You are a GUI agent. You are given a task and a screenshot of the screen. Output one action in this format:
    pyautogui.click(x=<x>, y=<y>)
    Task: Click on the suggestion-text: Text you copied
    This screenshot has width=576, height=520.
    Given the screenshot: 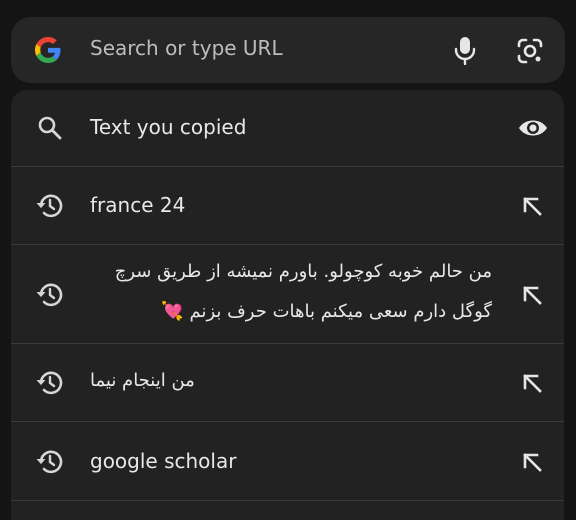 What is the action you would take?
    pyautogui.click(x=168, y=127)
    